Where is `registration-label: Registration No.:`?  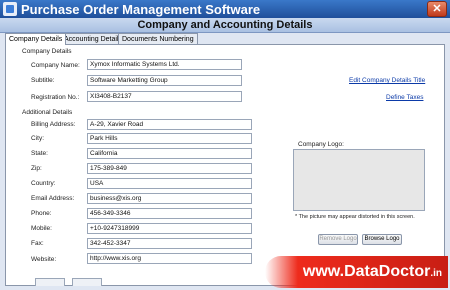 registration-label: Registration No.: is located at coordinates (55, 97).